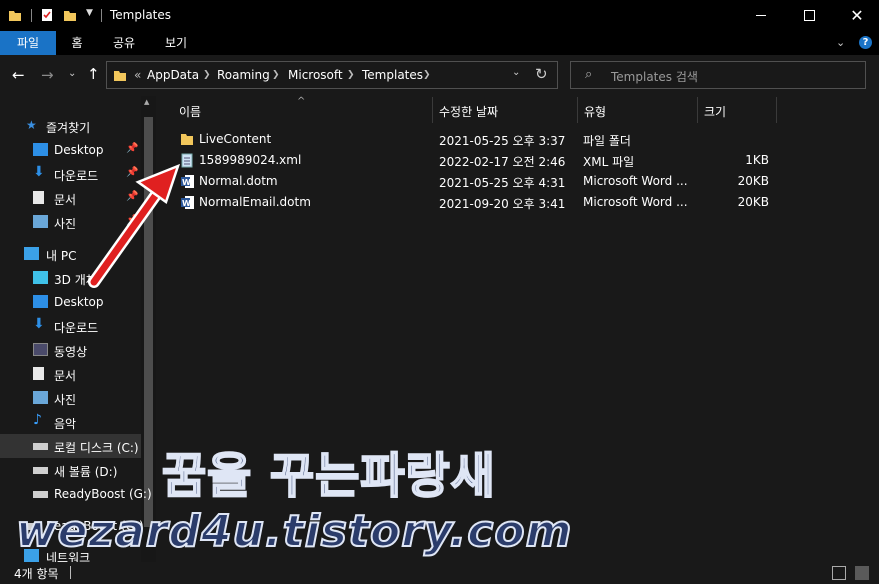  I want to click on scroll-up-icon: ▲, so click(146, 102).